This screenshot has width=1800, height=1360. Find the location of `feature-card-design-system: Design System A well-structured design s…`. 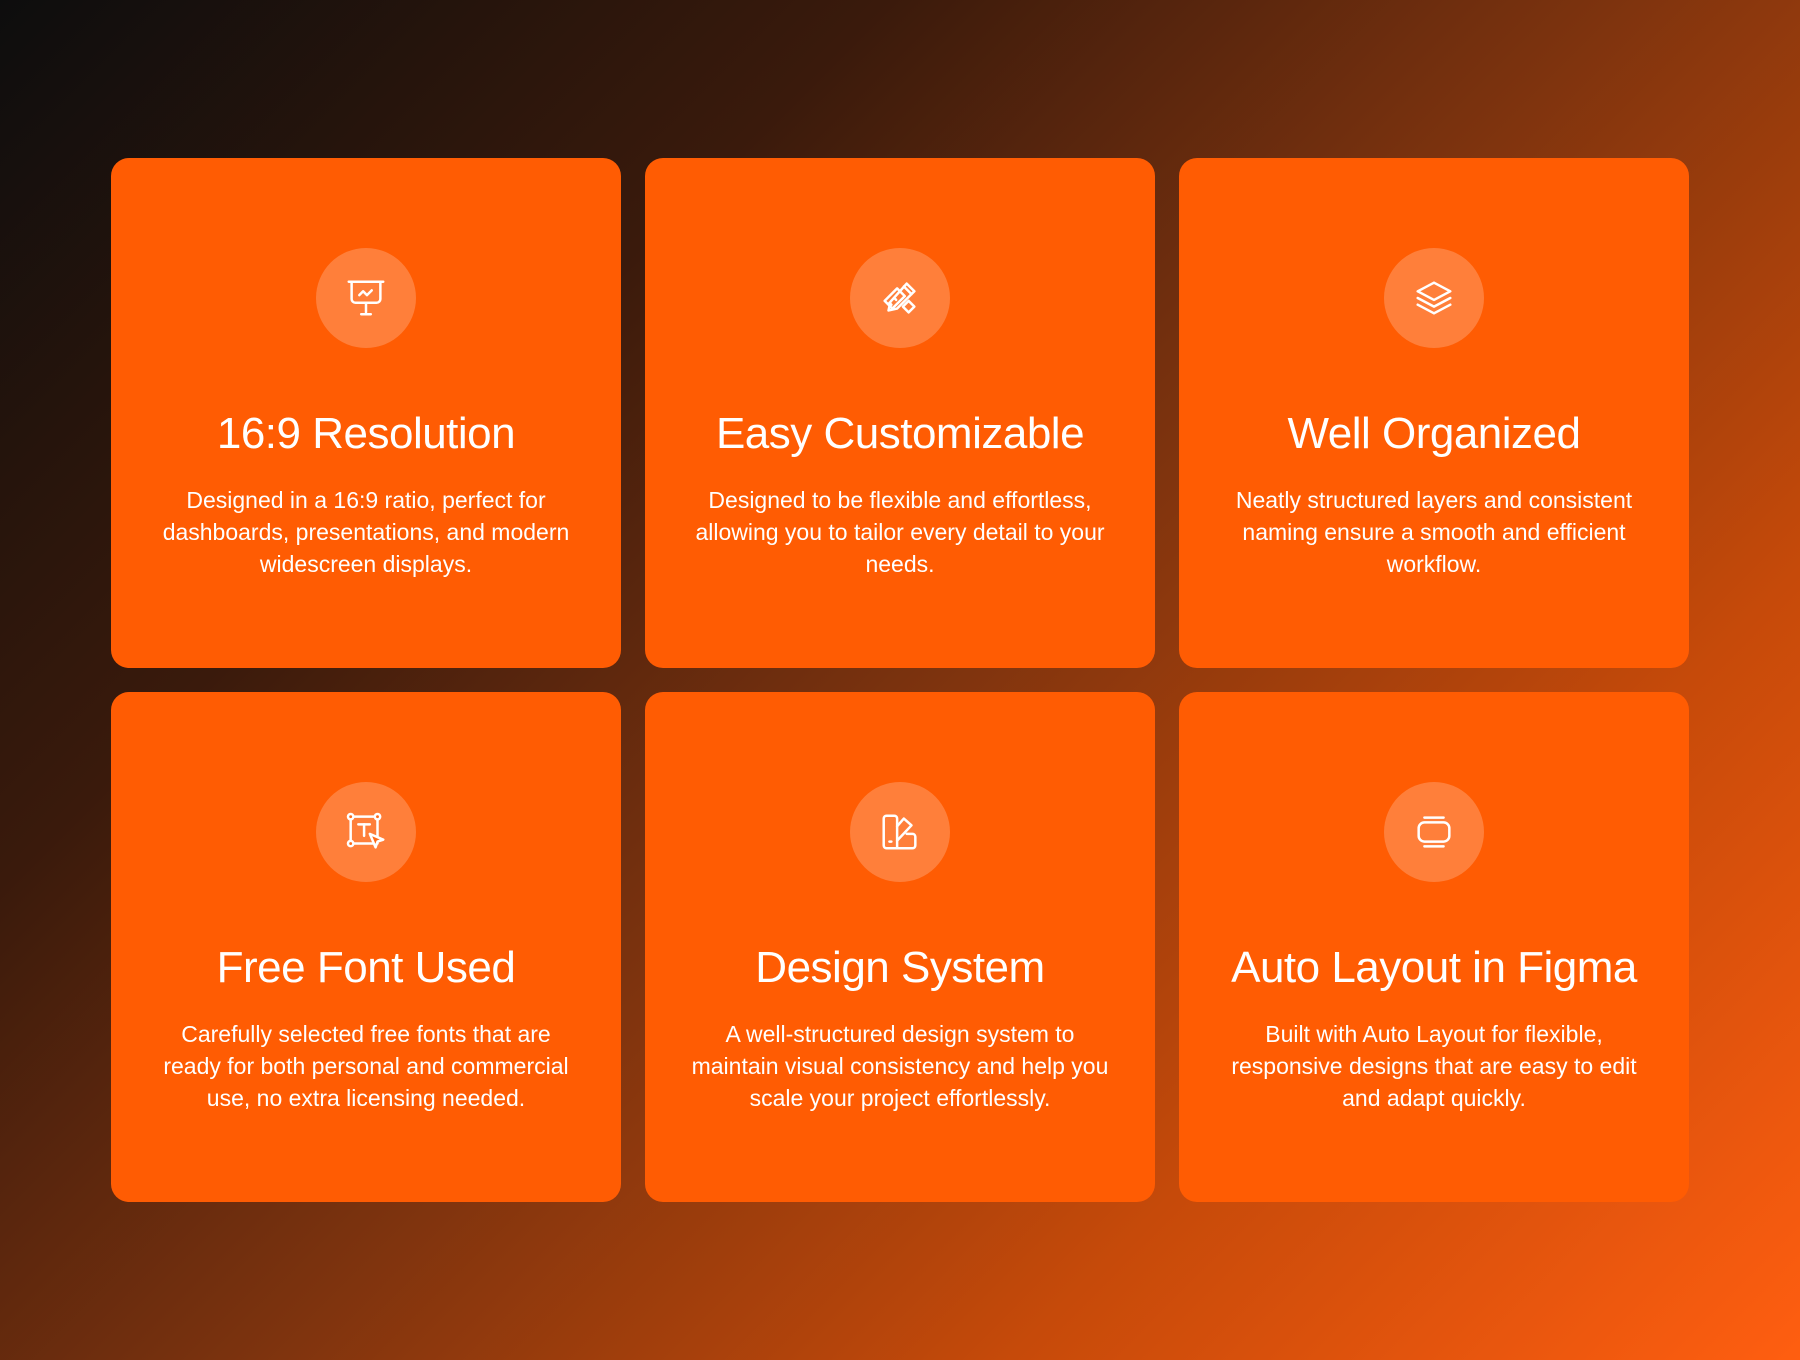

feature-card-design-system: Design System A well-structured design s… is located at coordinates (900, 947).